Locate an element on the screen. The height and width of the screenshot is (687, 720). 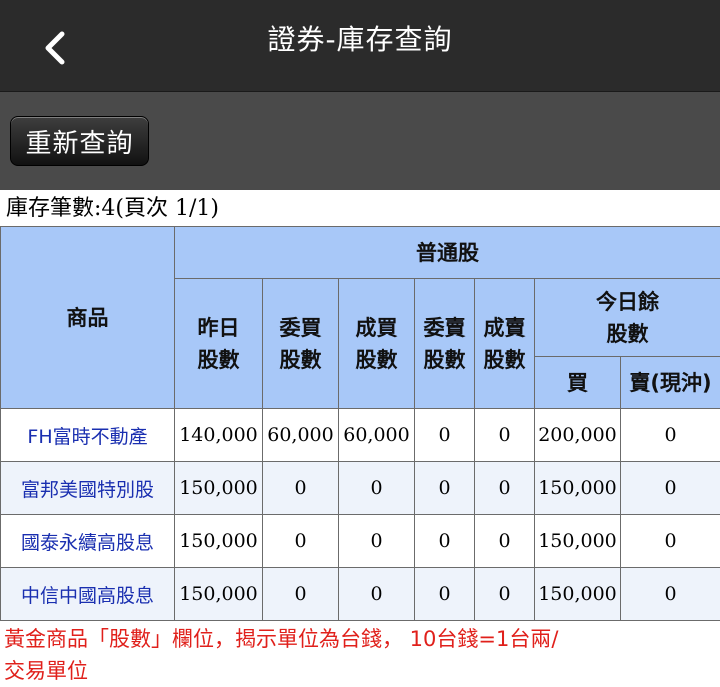
cell-buy: 200,000 is located at coordinates (577, 435).